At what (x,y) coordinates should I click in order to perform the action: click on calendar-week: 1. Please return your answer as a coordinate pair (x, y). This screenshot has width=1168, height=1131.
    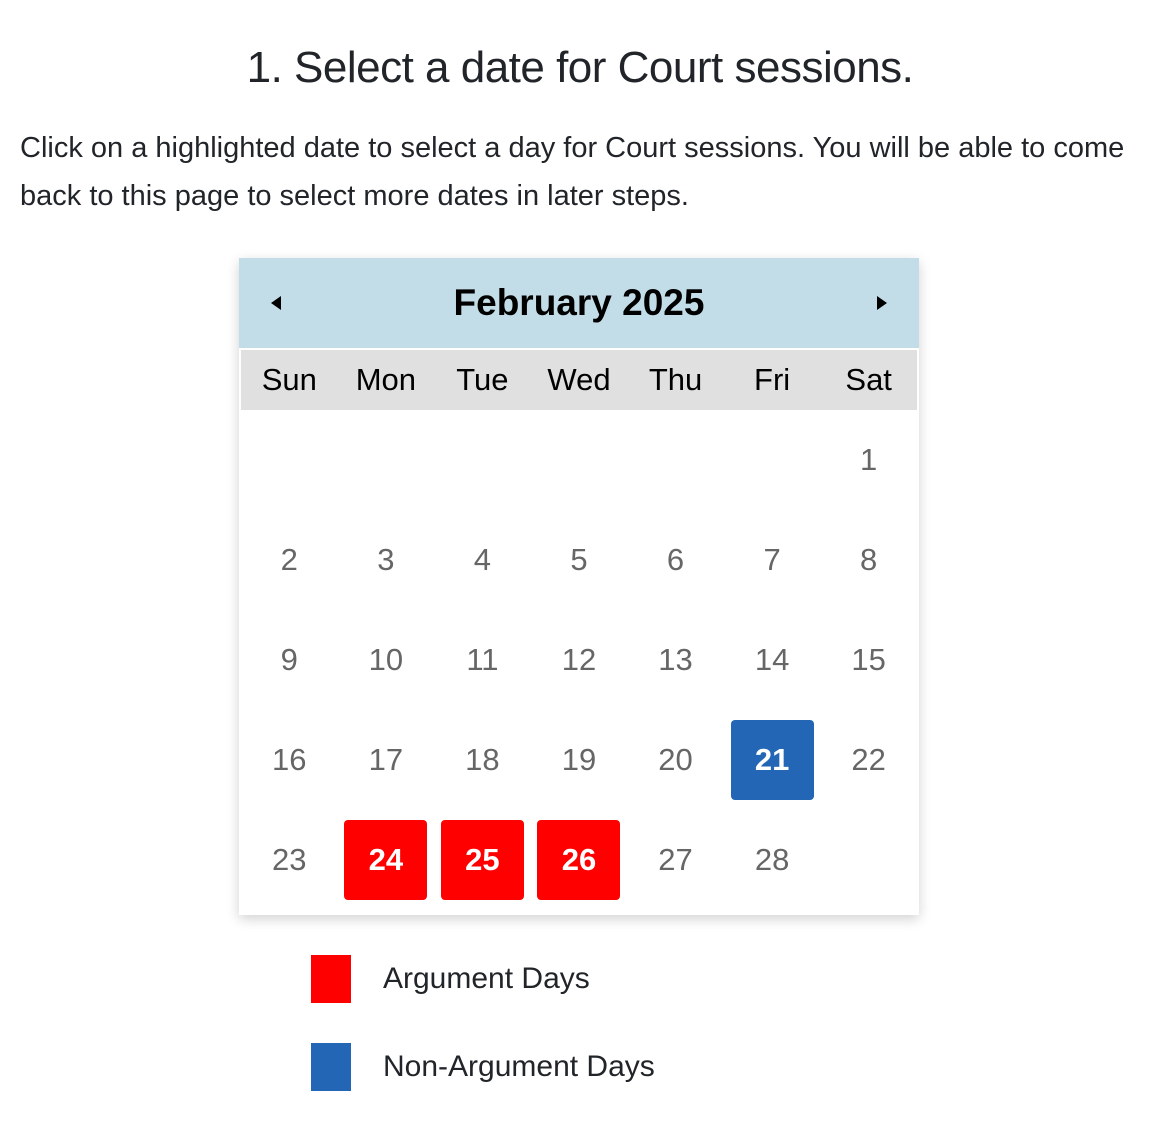
    Looking at the image, I should click on (579, 460).